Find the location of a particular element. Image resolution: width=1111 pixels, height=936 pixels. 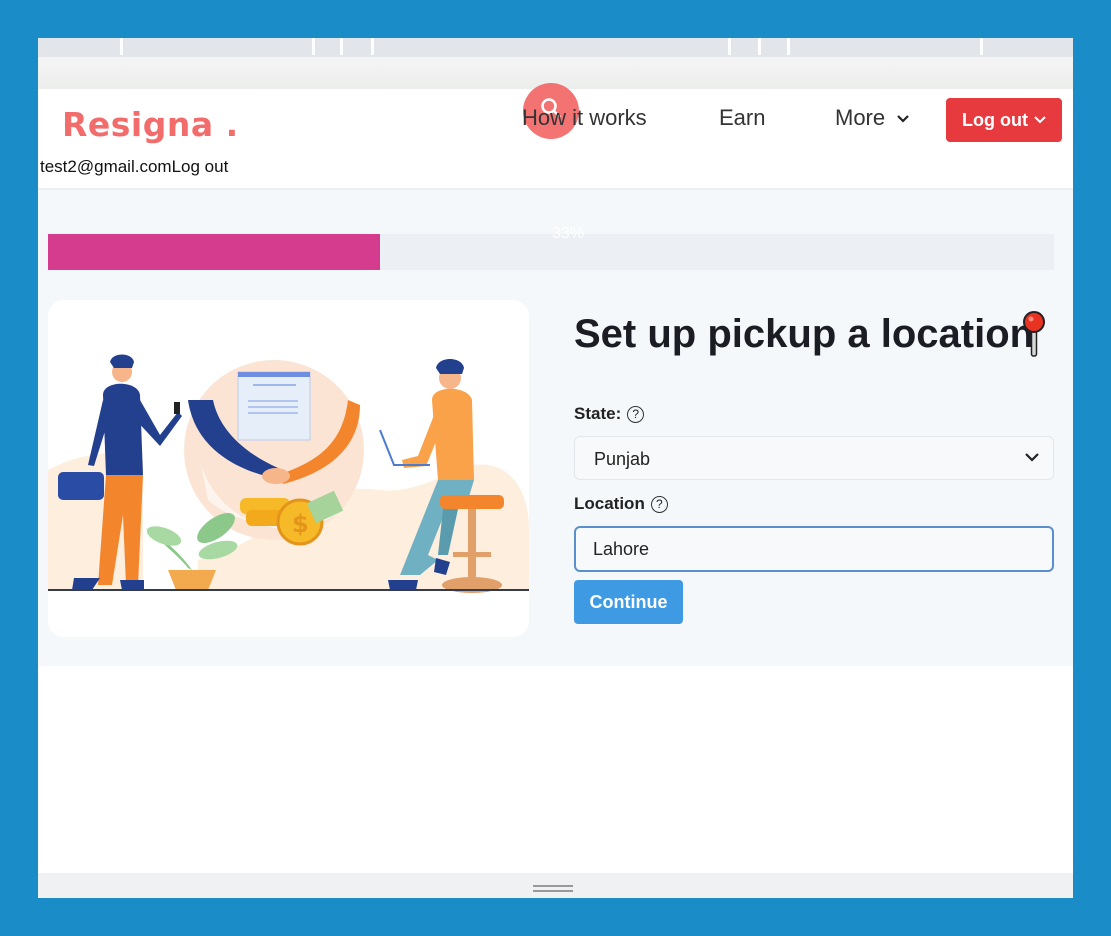

logout-button-label: Log out is located at coordinates (995, 119).